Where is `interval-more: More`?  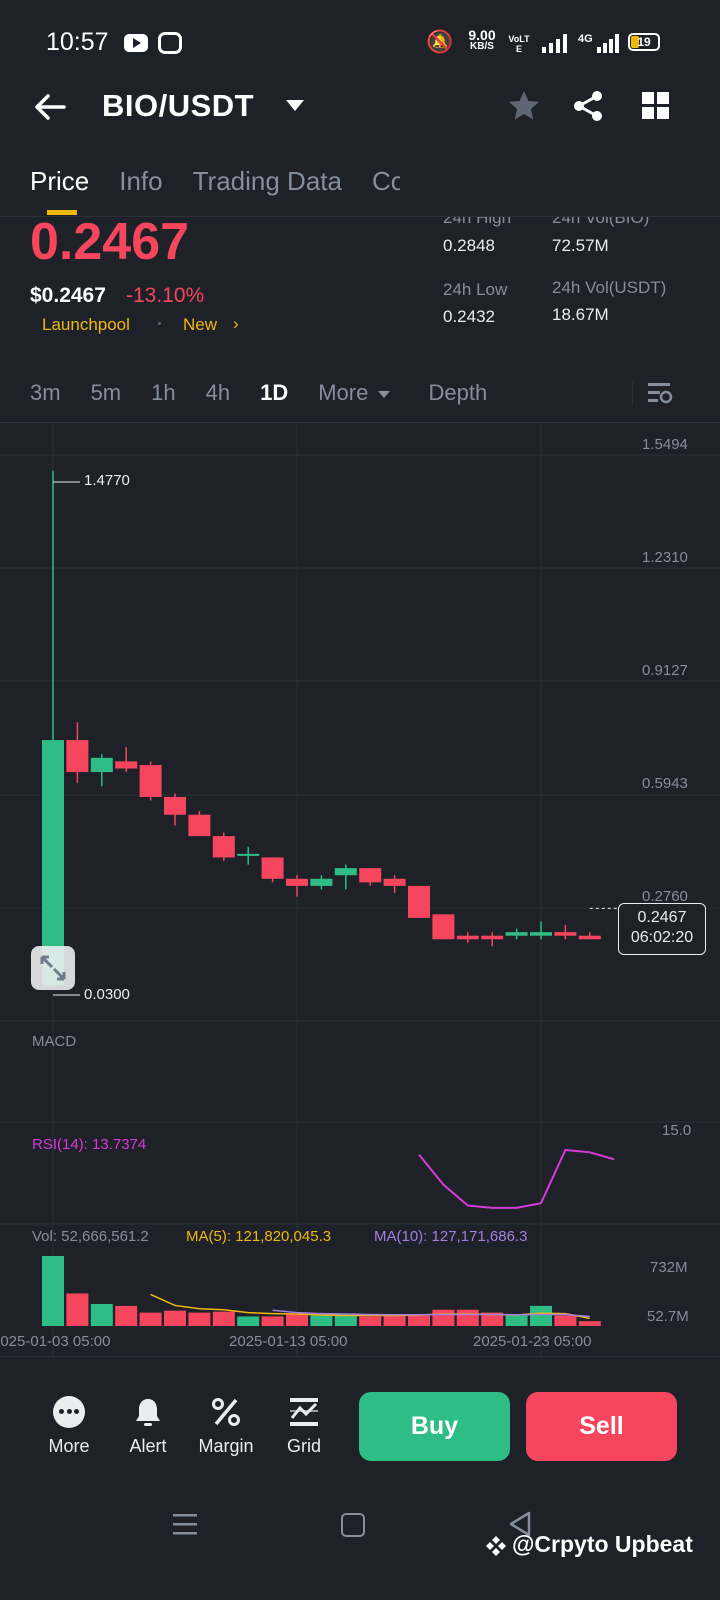 interval-more: More is located at coordinates (354, 393).